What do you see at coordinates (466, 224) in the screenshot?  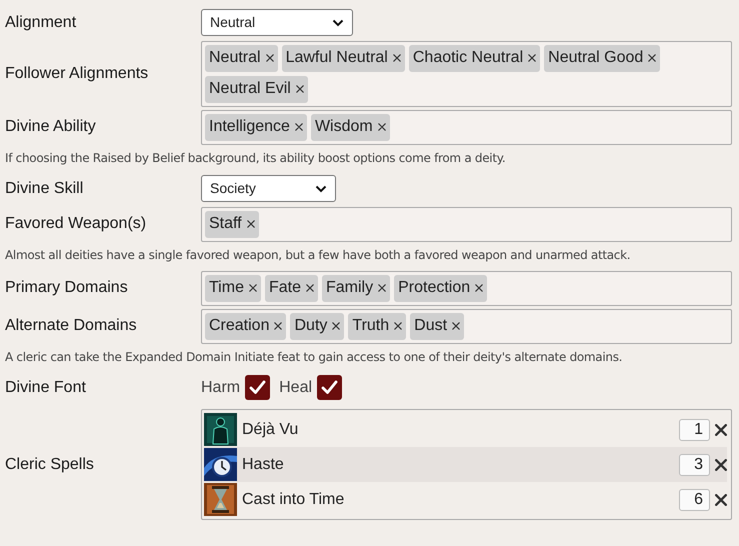 I see `tag-field: Staff` at bounding box center [466, 224].